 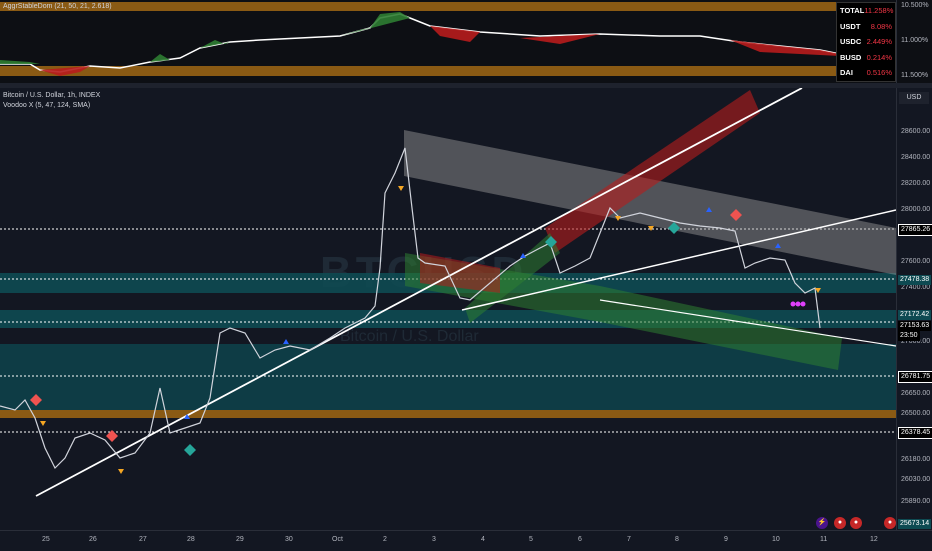 What do you see at coordinates (824, 539) in the screenshot?
I see `time-label: 11` at bounding box center [824, 539].